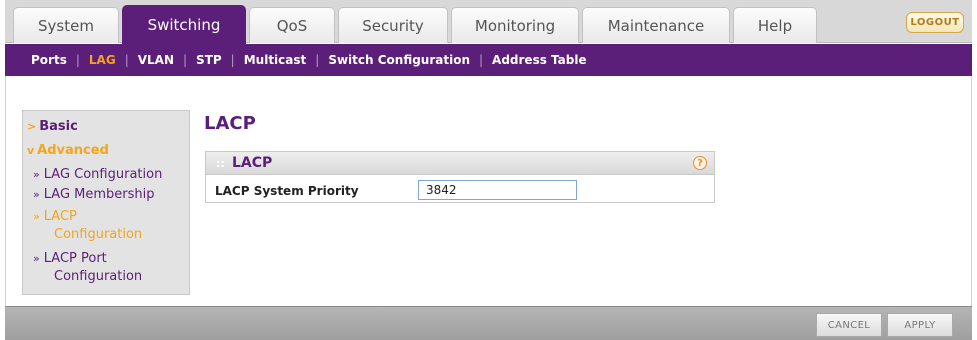 This screenshot has width=977, height=340. I want to click on tab-label: Switching, so click(184, 25).